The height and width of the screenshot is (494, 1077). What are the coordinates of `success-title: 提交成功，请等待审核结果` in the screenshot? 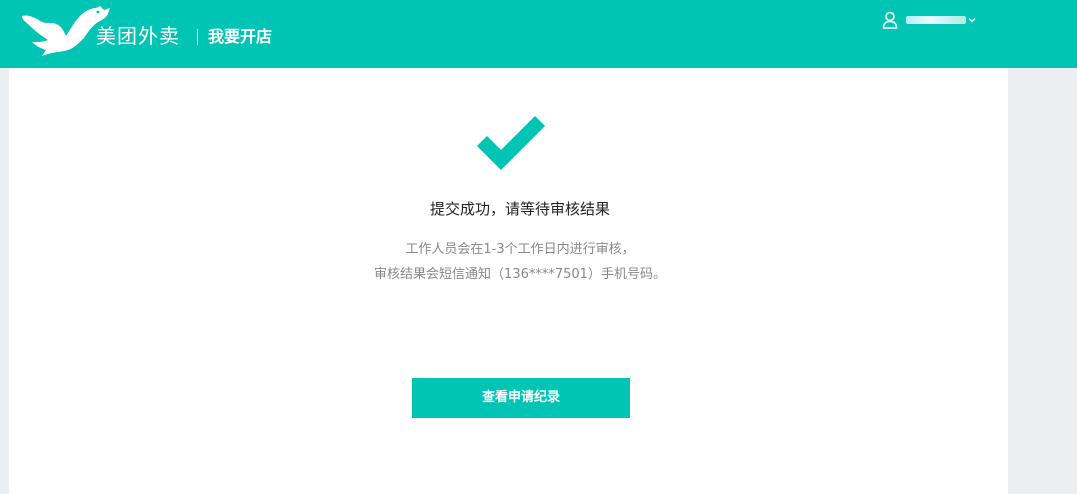 It's located at (519, 209).